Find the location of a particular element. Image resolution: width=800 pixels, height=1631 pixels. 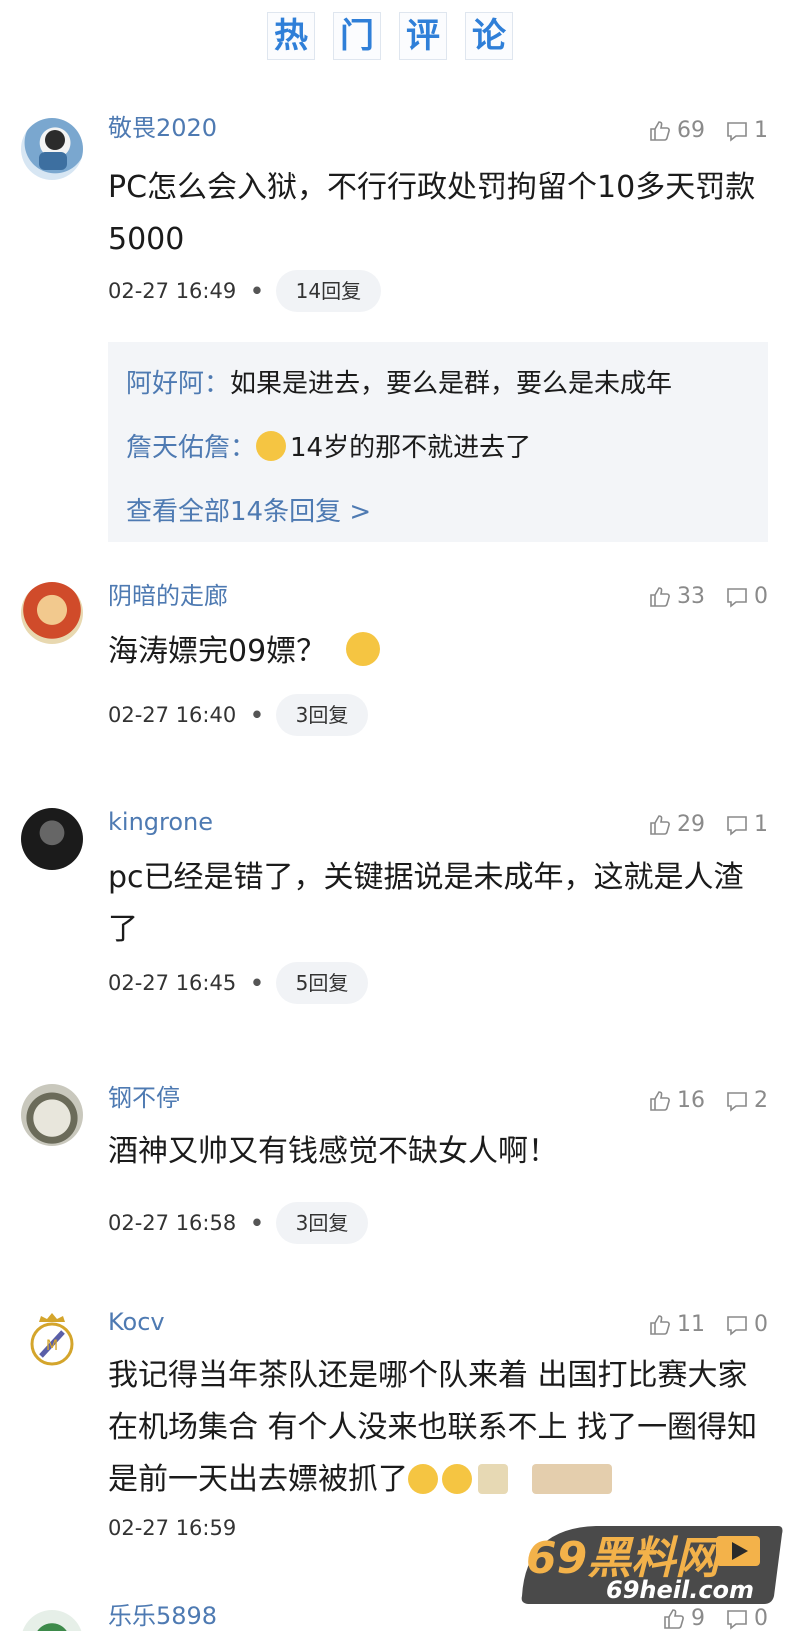

username: 钢不停 is located at coordinates (144, 1098).